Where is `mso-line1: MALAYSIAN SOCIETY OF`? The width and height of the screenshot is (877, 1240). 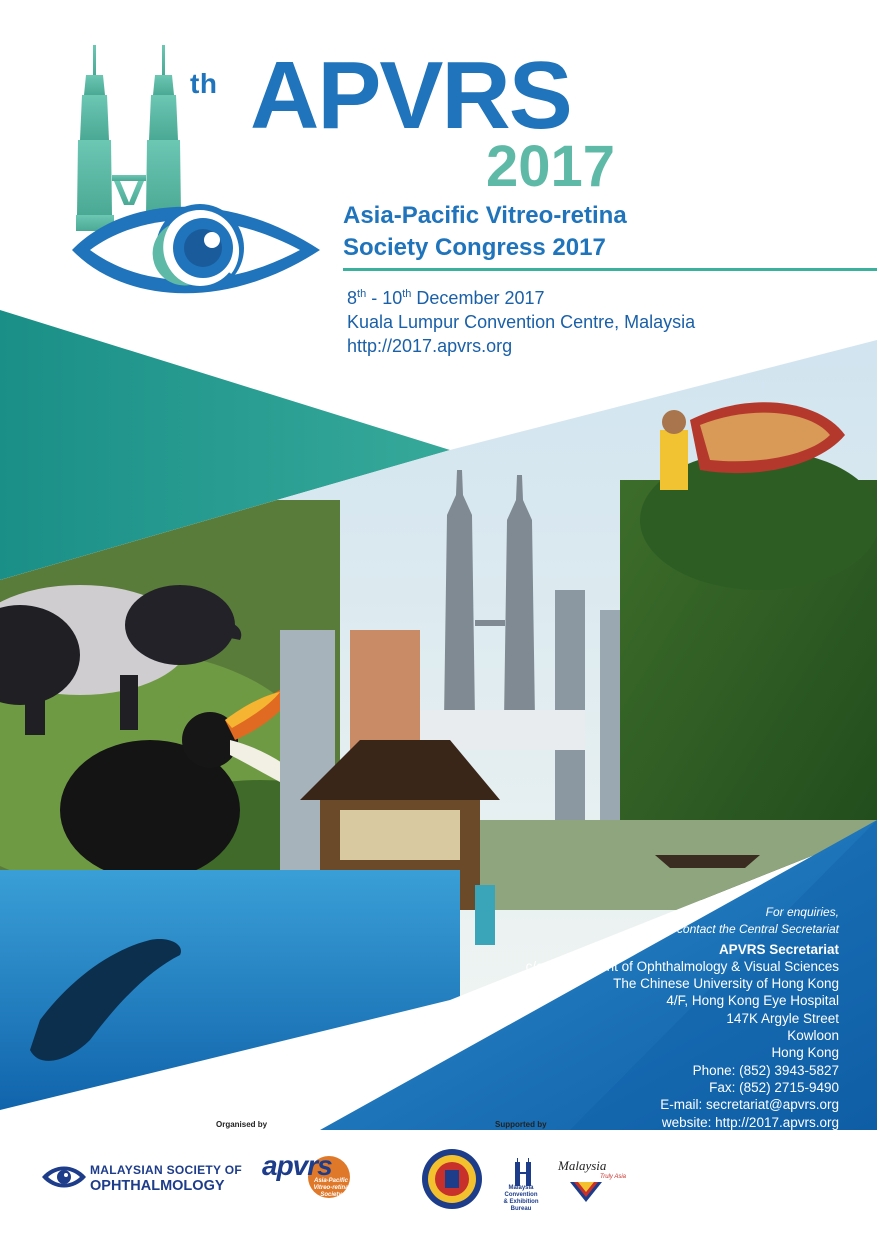
mso-line1: MALAYSIAN SOCIETY OF is located at coordinates (166, 1170).